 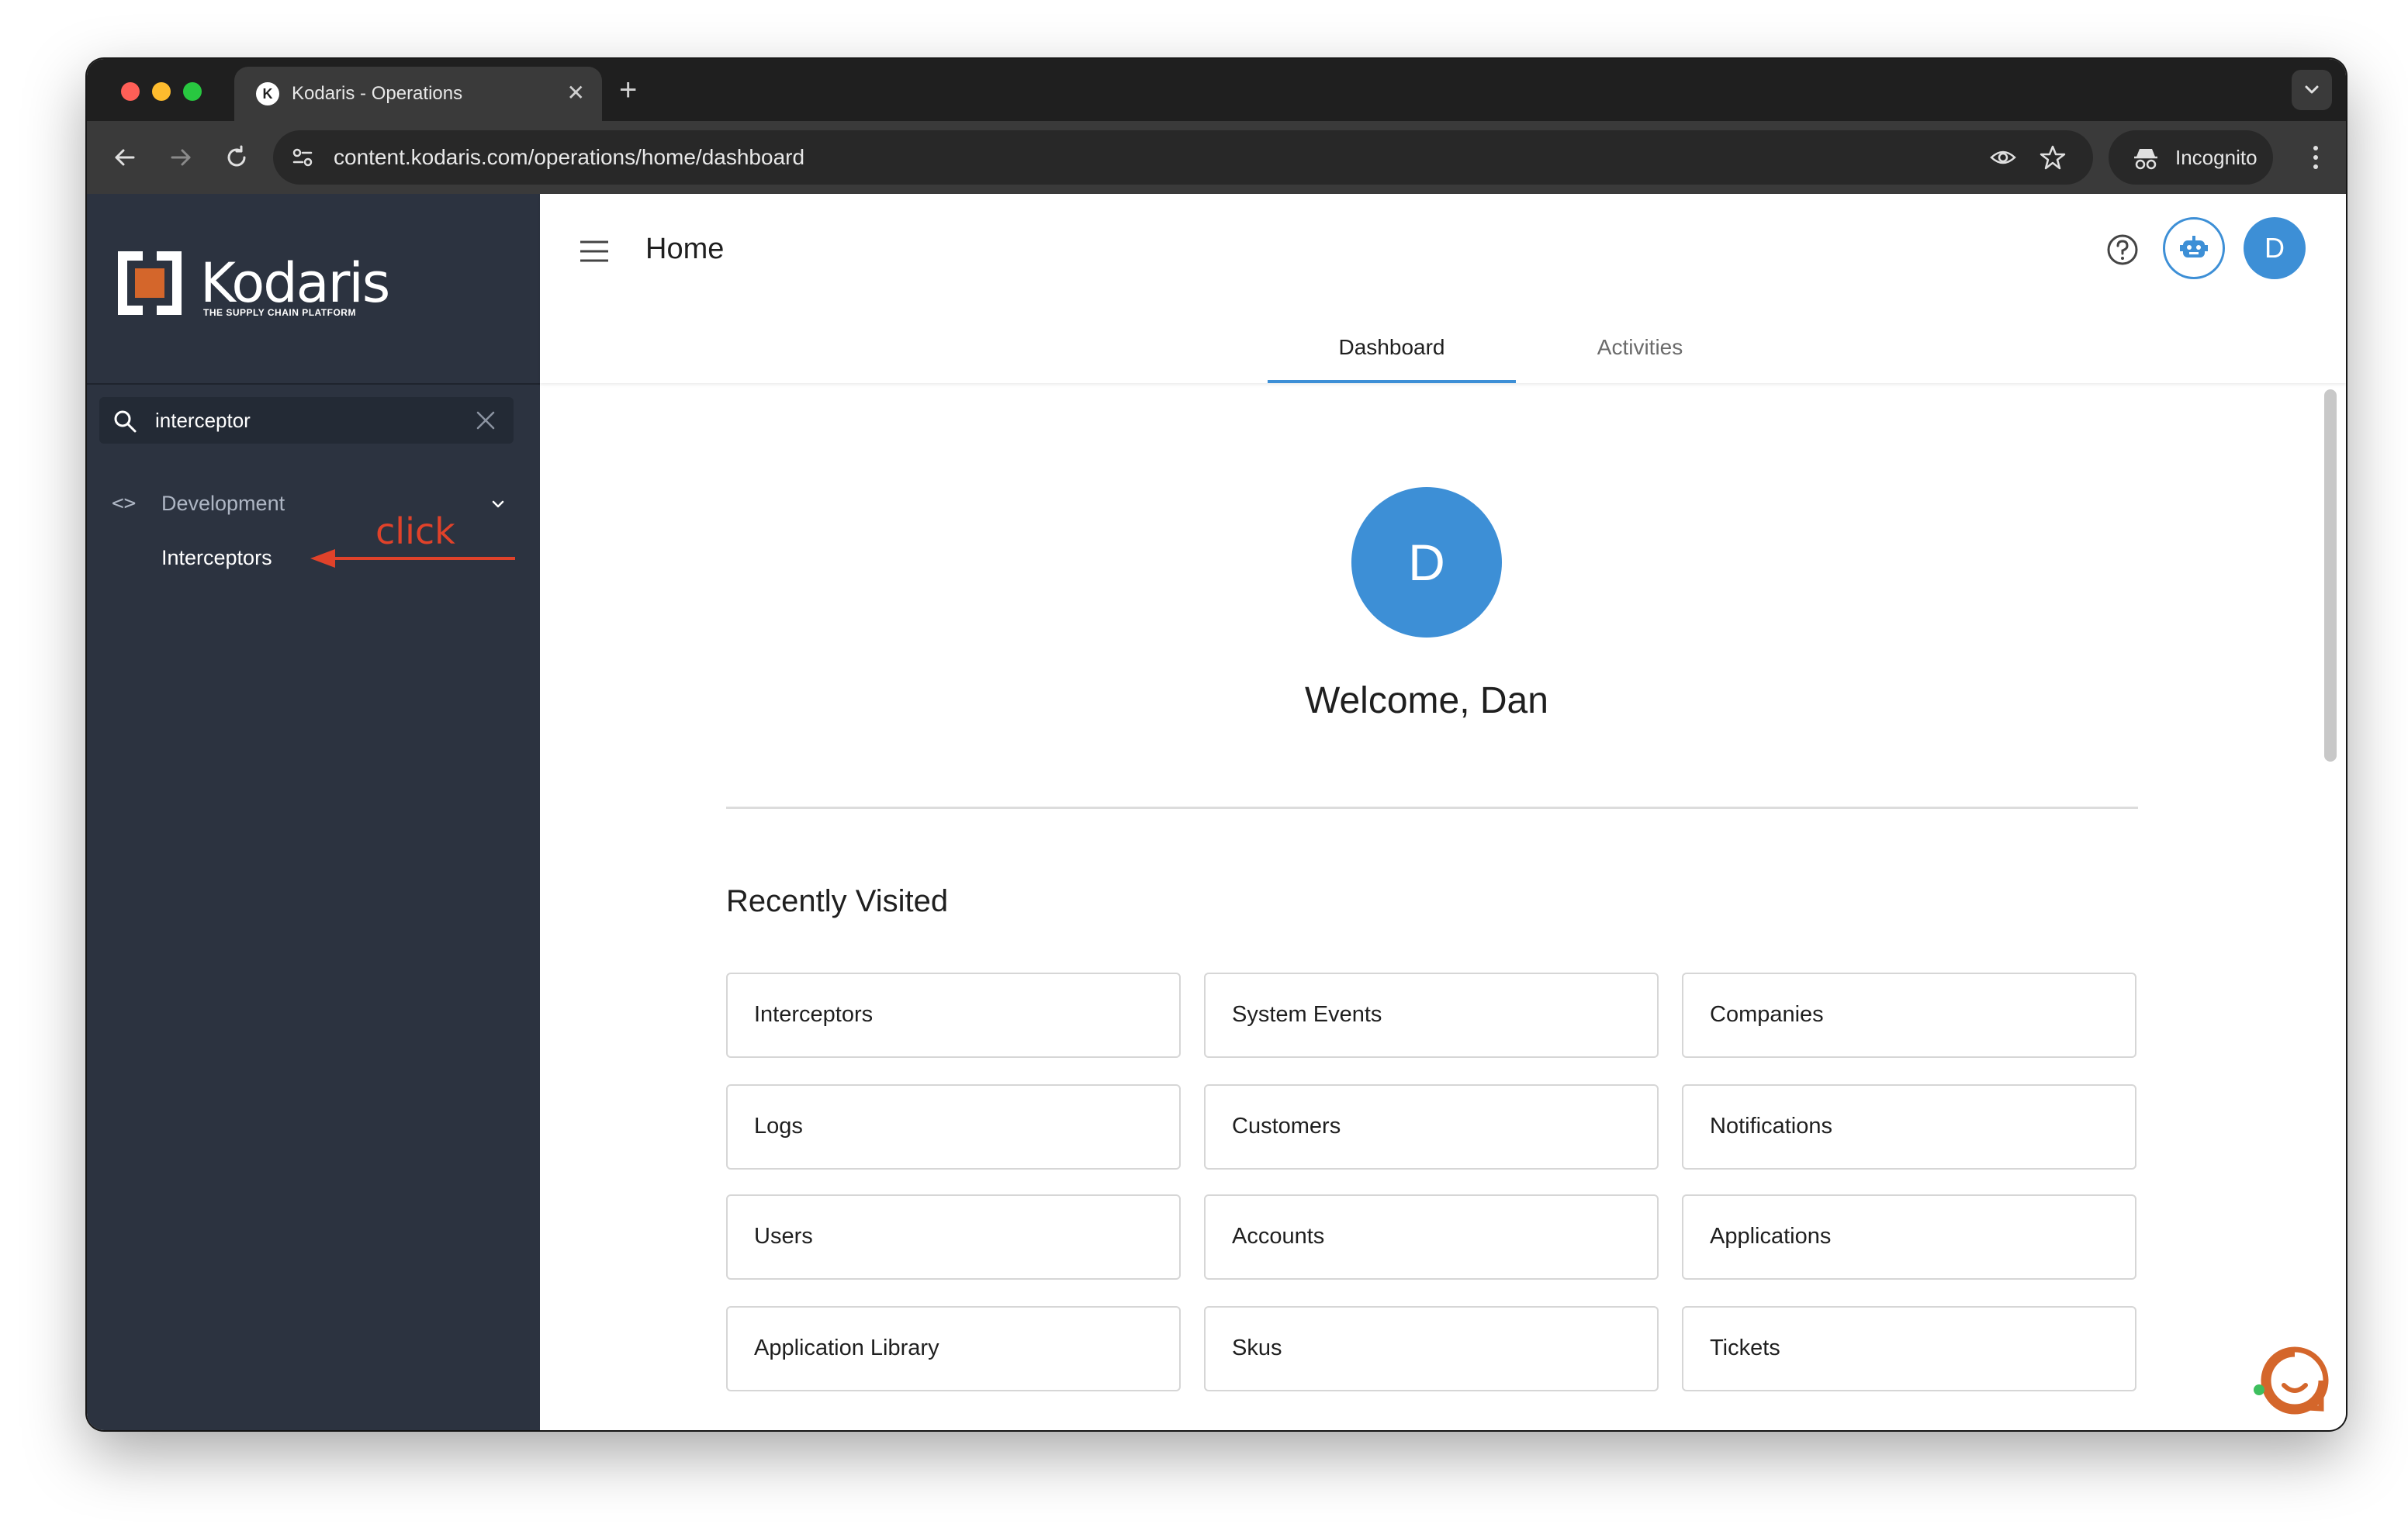 What do you see at coordinates (1431, 1348) in the screenshot?
I see `recent-card: Skus` at bounding box center [1431, 1348].